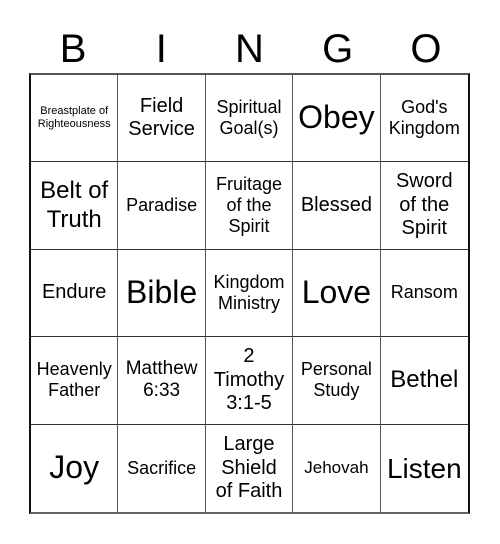 This screenshot has height=544, width=500. What do you see at coordinates (75, 381) in the screenshot?
I see `bingo-cell: Heavenly Father` at bounding box center [75, 381].